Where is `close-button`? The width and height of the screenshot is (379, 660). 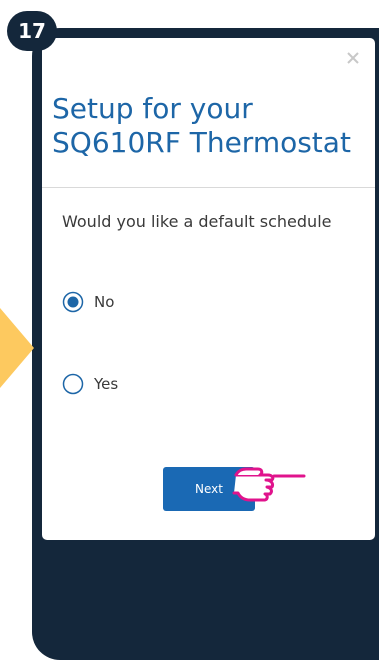
close-button is located at coordinates (353, 58).